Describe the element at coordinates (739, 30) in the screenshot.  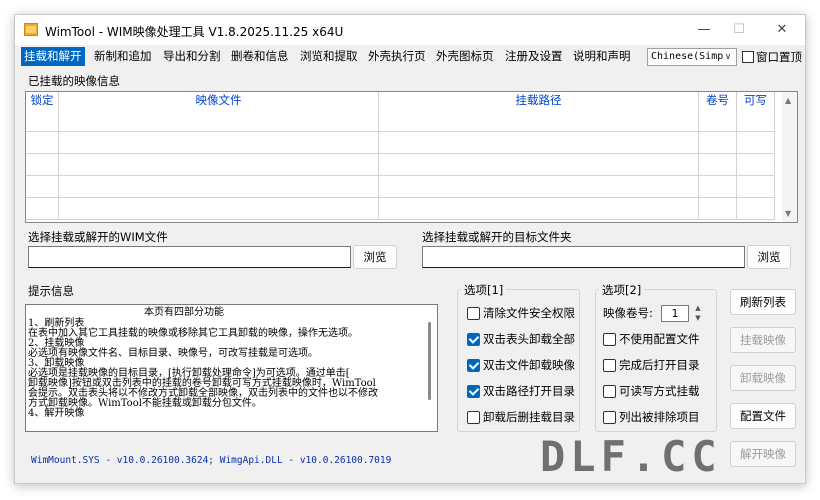
I see `maximize-button: ☐` at that location.